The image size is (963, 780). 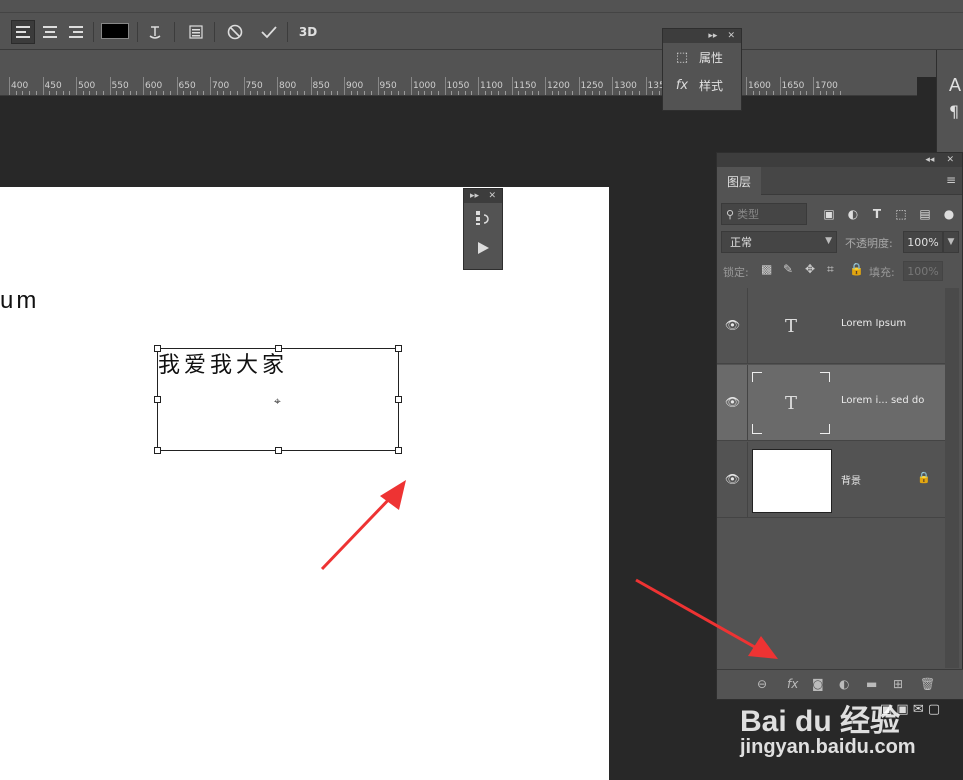 What do you see at coordinates (923, 271) in the screenshot?
I see `fill-input: 100%` at bounding box center [923, 271].